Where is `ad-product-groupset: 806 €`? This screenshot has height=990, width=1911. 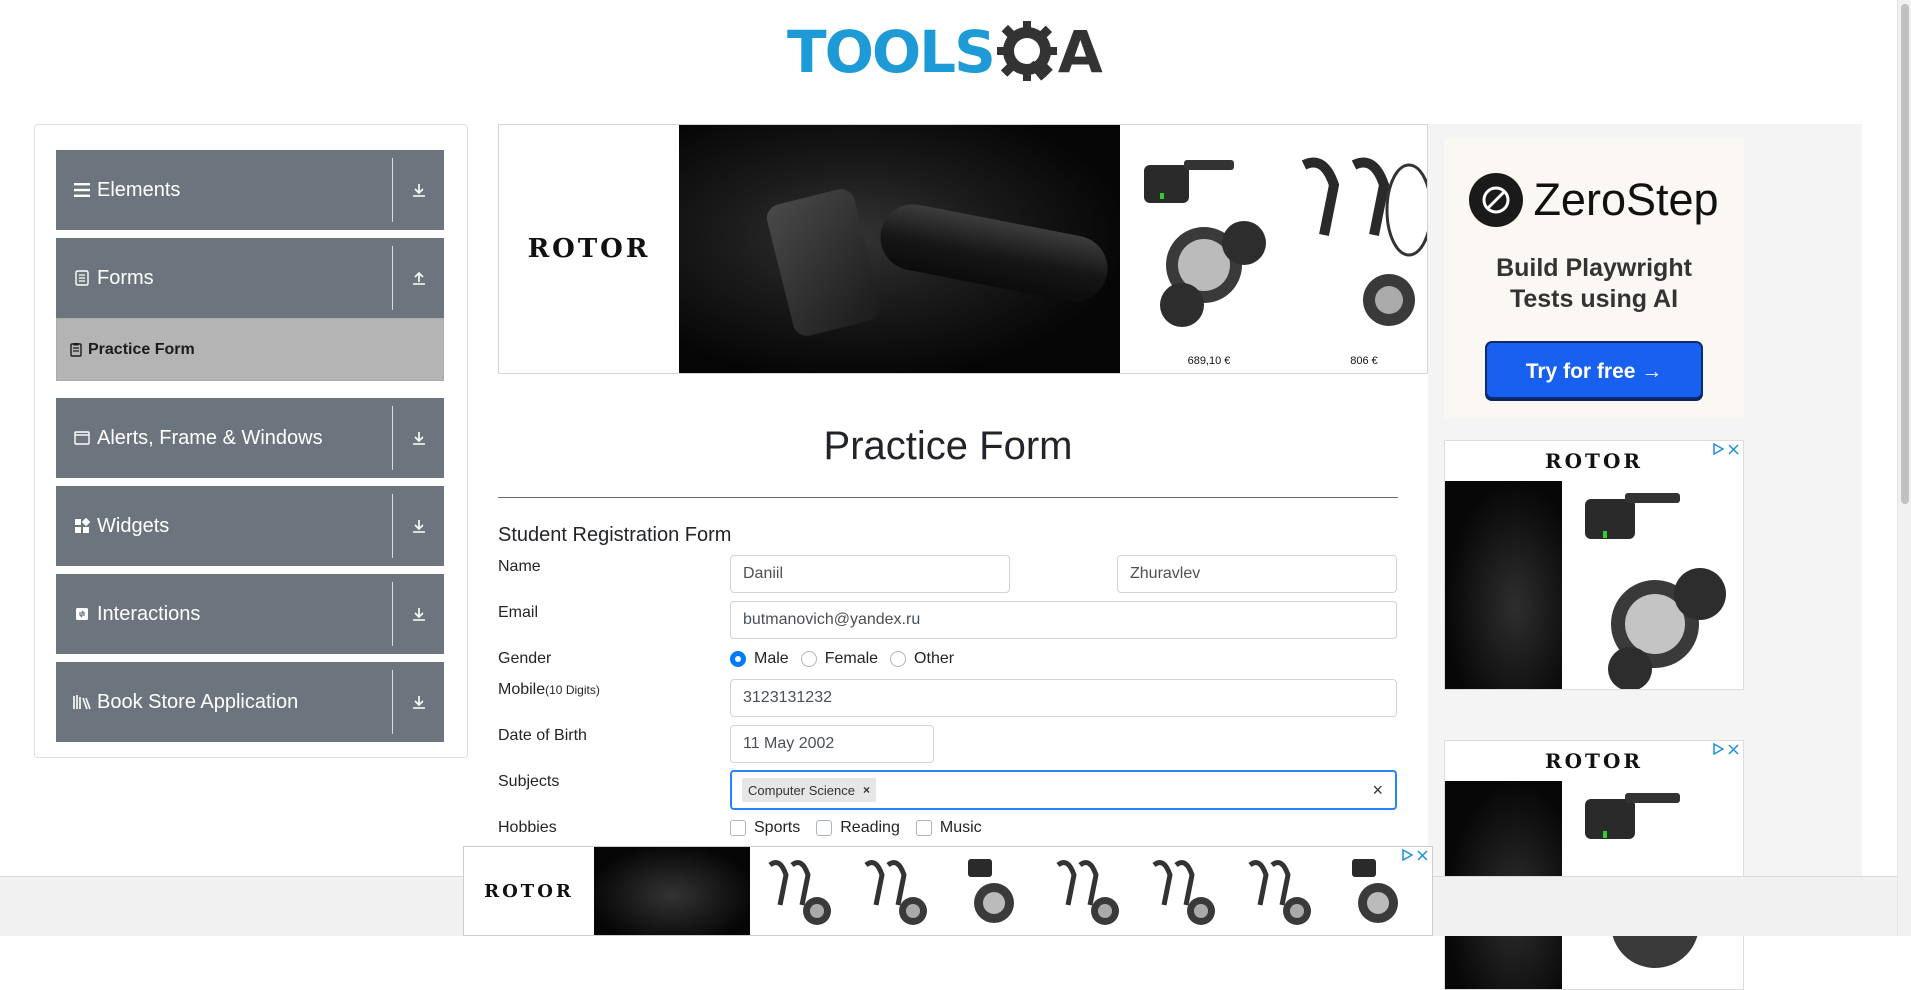 ad-product-groupset: 806 € is located at coordinates (1360, 249).